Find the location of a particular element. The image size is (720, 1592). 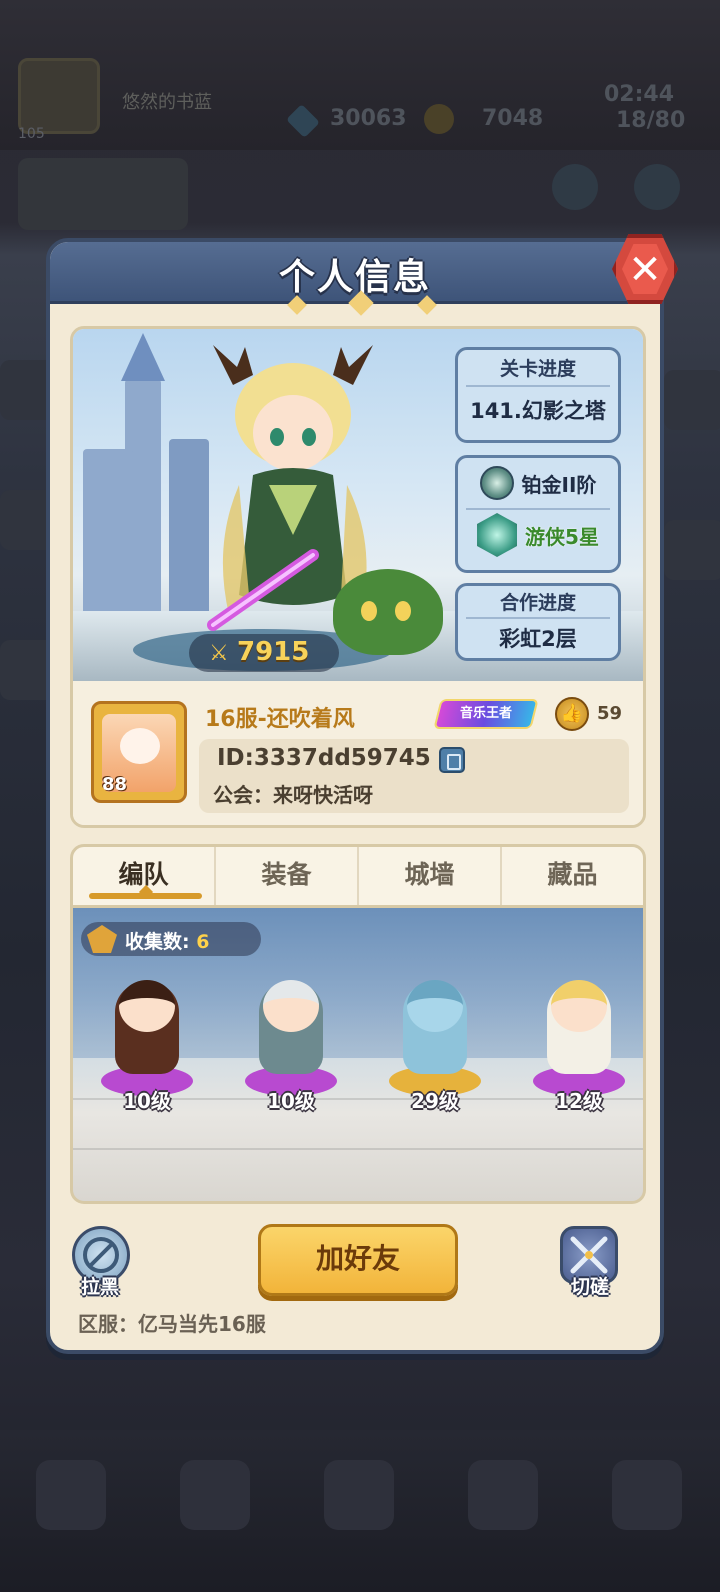

gem-count: 30063 is located at coordinates (368, 118).